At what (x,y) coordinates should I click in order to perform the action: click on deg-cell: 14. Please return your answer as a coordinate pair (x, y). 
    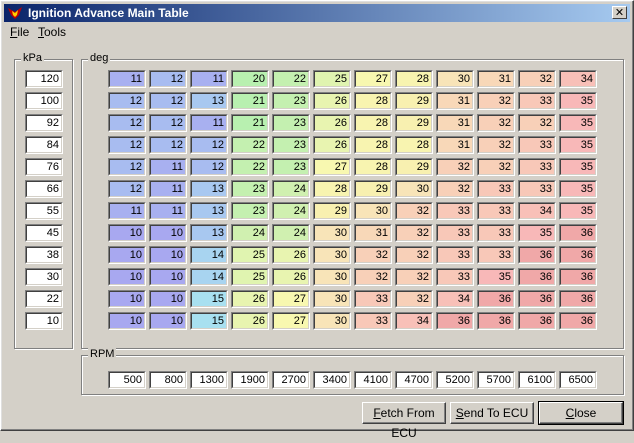
    Looking at the image, I should click on (209, 255).